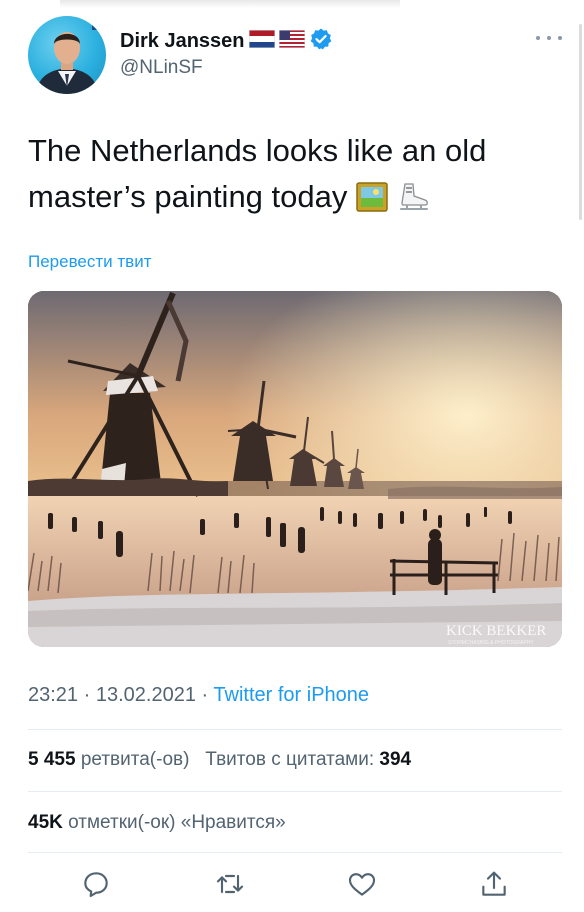  I want to click on author-name-row: Dirk Janssen, so click(226, 41).